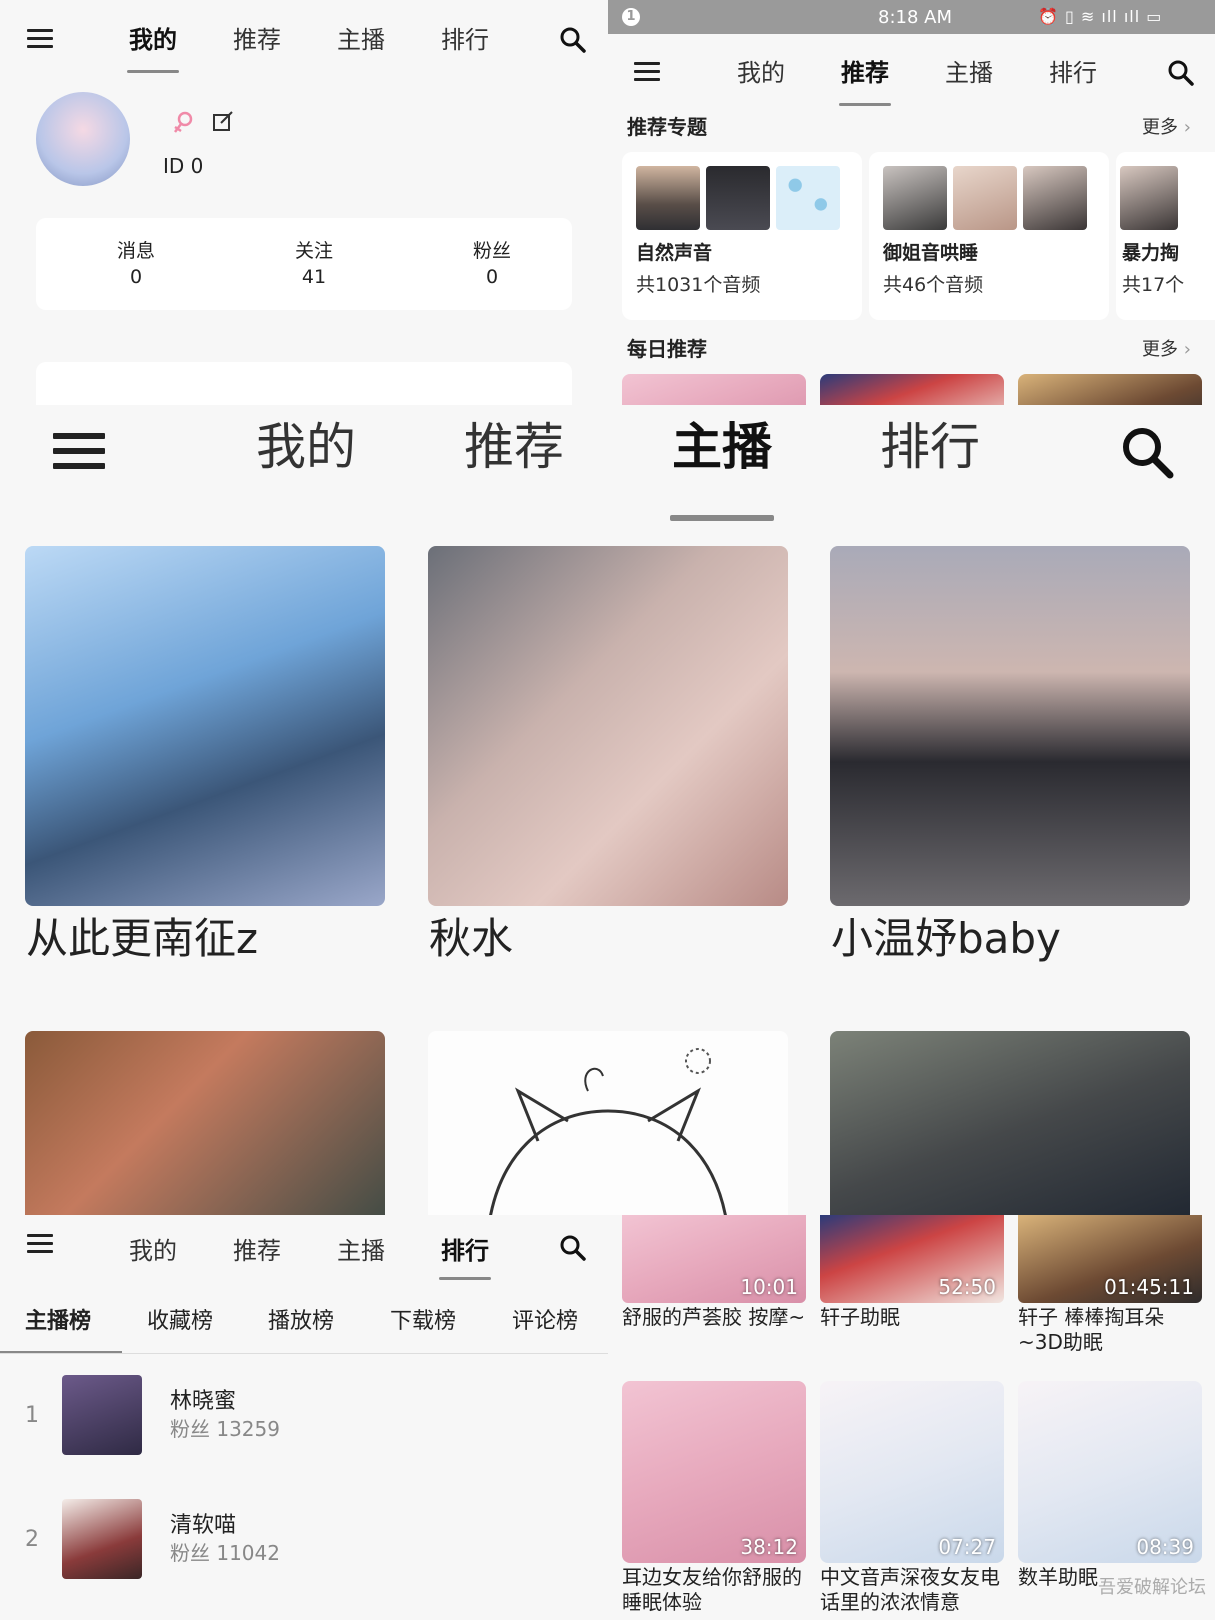  What do you see at coordinates (931, 253) in the screenshot?
I see `topic-name: 御姐音哄睡` at bounding box center [931, 253].